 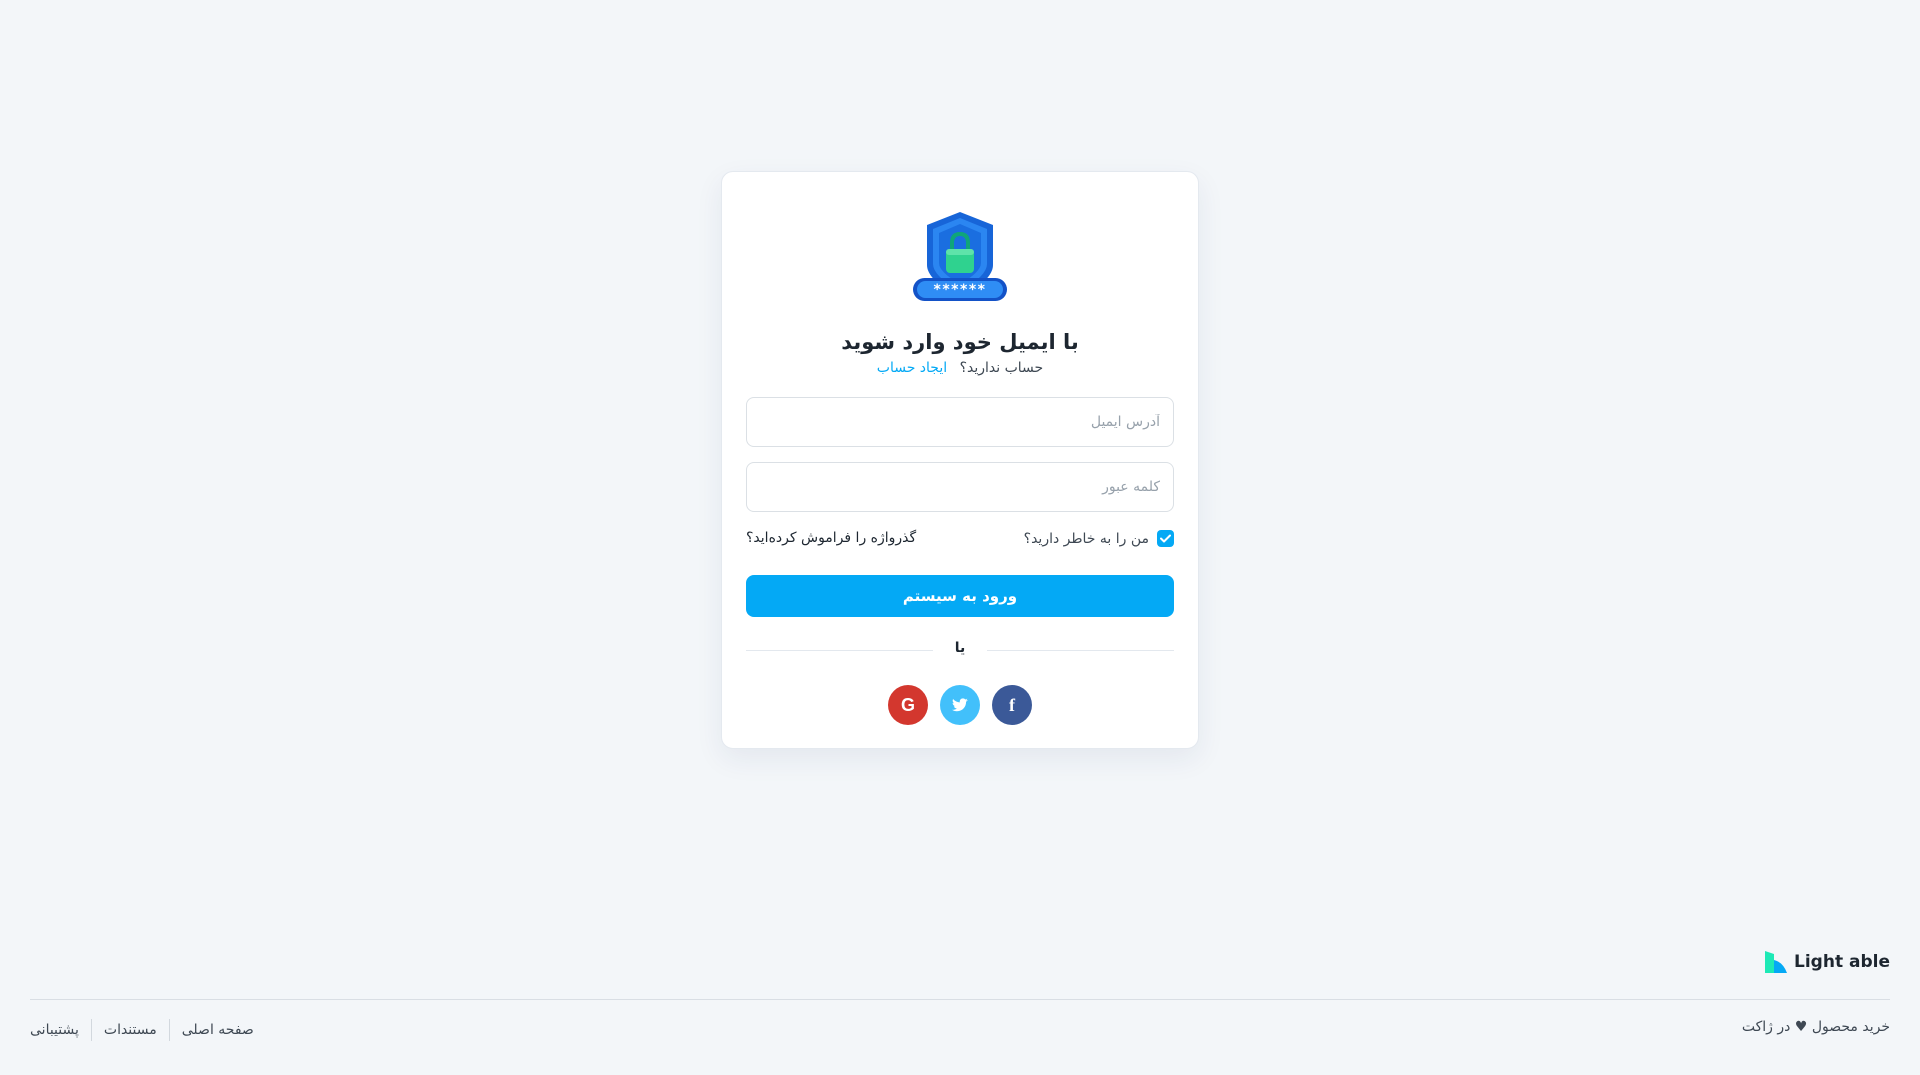 I want to click on brand-logo: Light able, so click(x=1827, y=962).